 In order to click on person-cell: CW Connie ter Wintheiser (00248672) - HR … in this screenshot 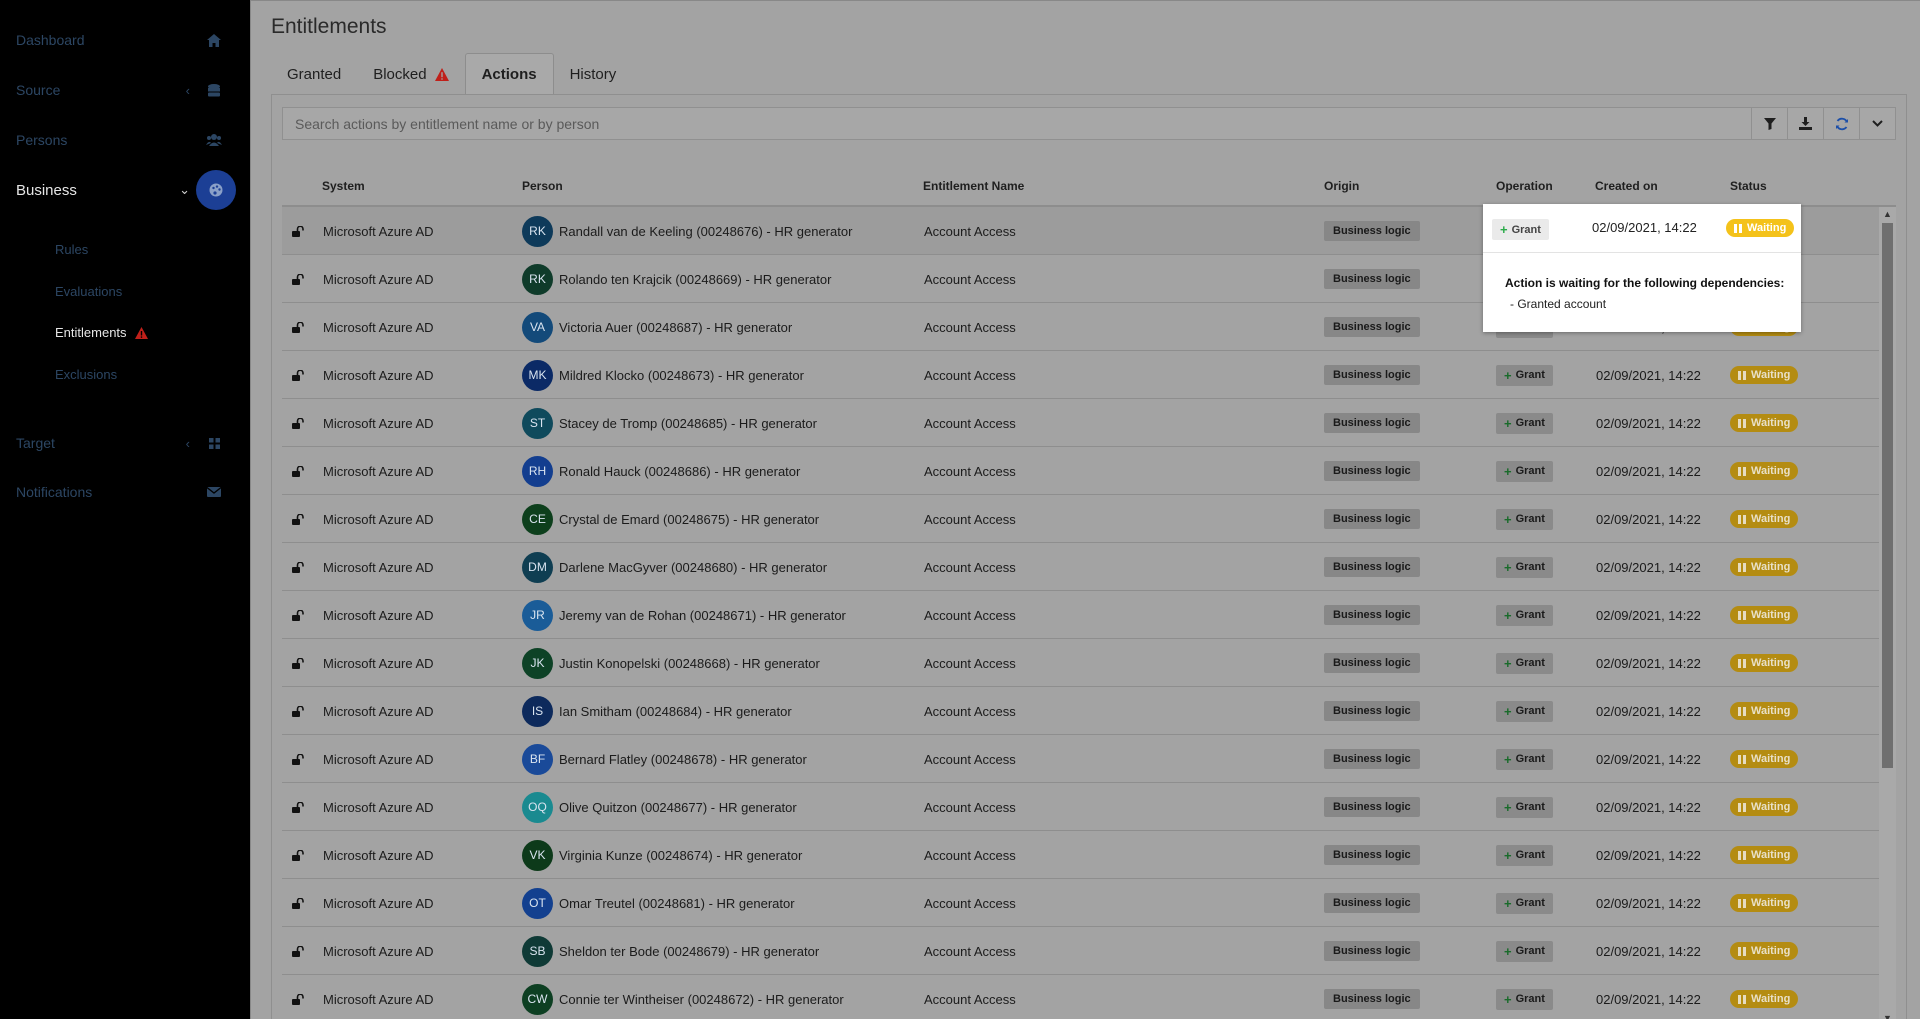, I will do `click(683, 997)`.